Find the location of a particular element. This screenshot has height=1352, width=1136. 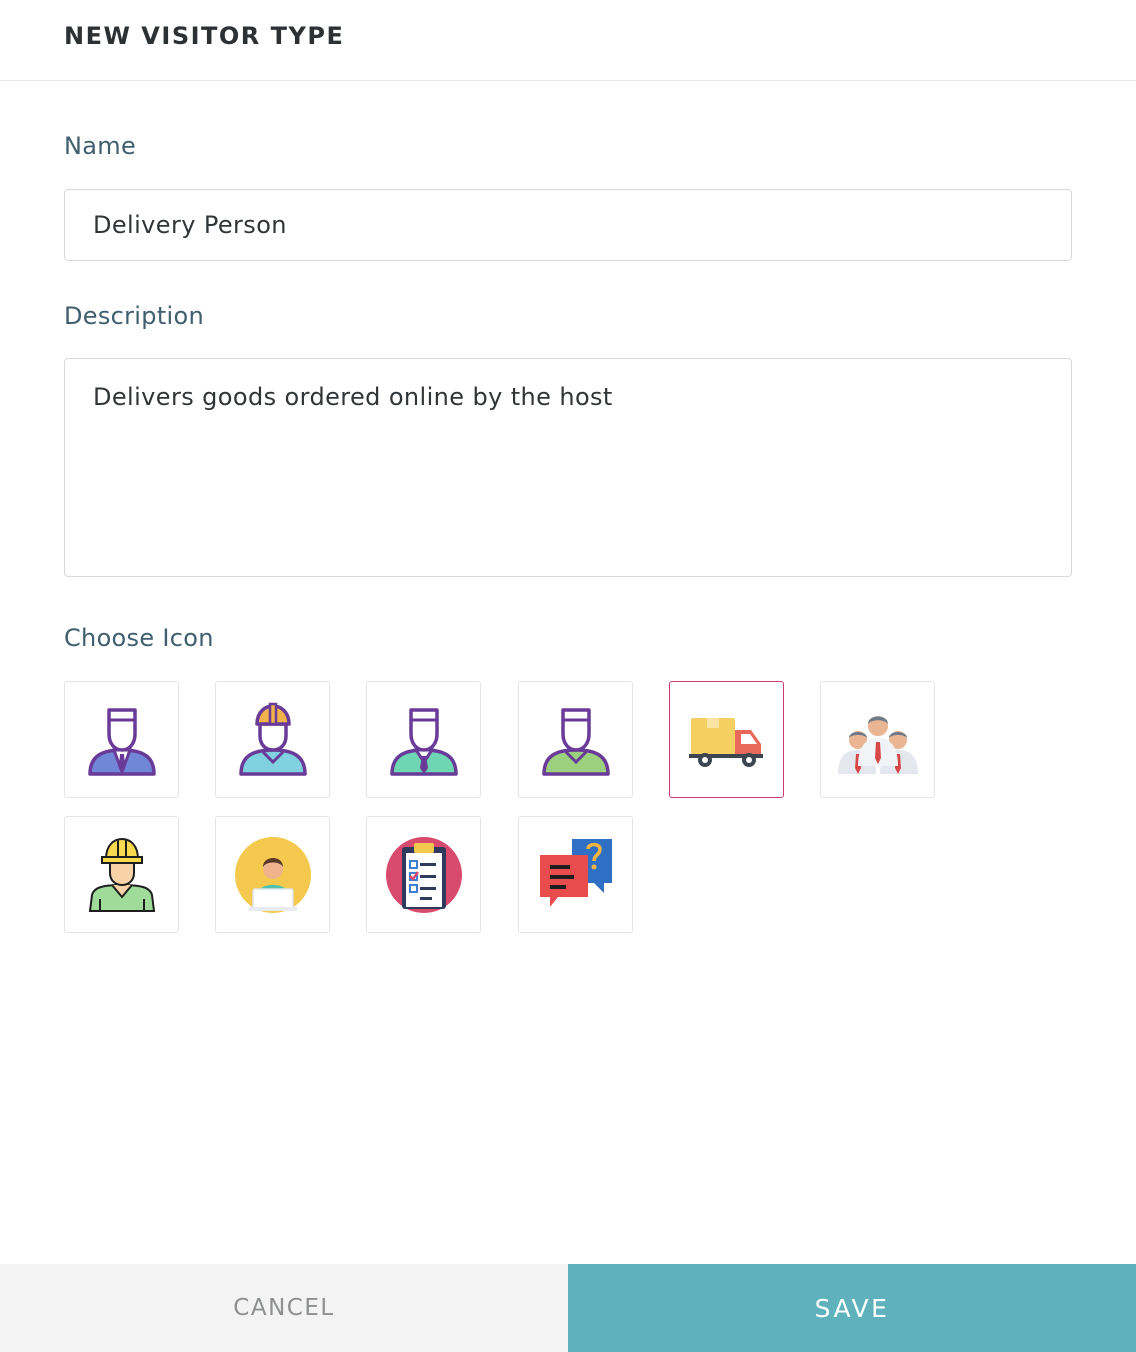

name-label: Name is located at coordinates (100, 146).